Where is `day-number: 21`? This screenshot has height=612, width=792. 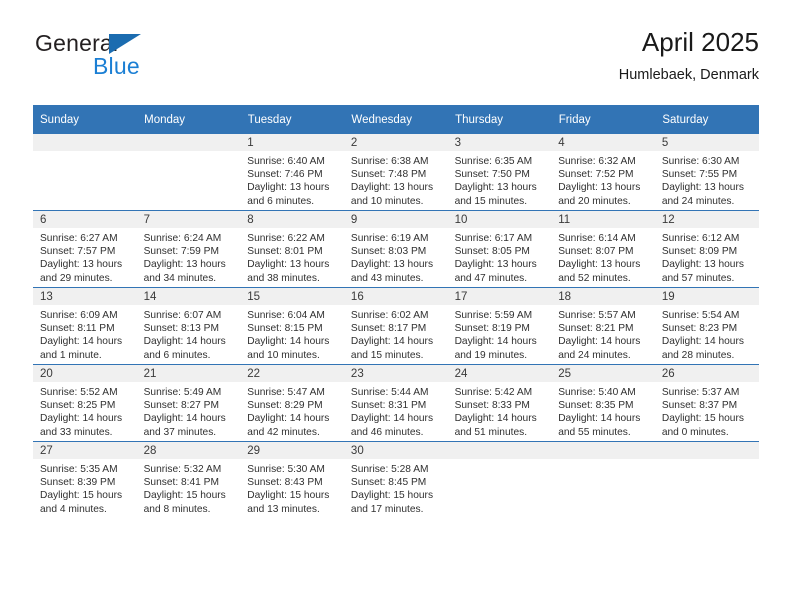 day-number: 21 is located at coordinates (188, 373).